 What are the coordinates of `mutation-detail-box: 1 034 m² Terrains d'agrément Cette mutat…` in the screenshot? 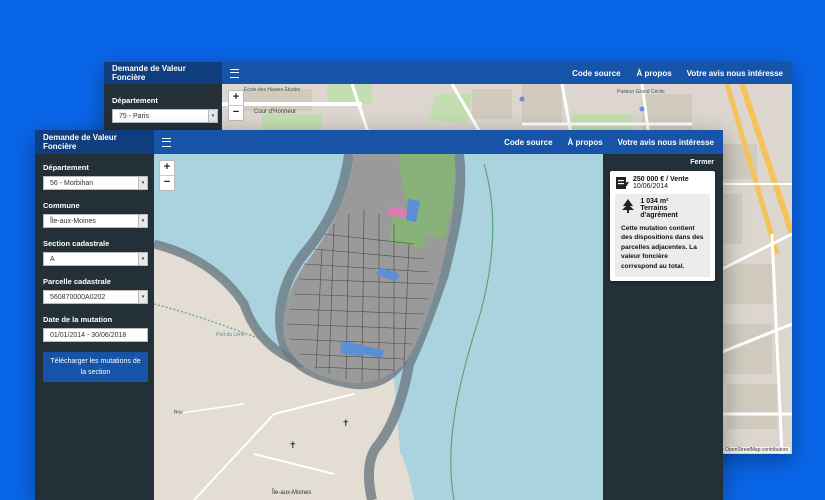 It's located at (662, 236).